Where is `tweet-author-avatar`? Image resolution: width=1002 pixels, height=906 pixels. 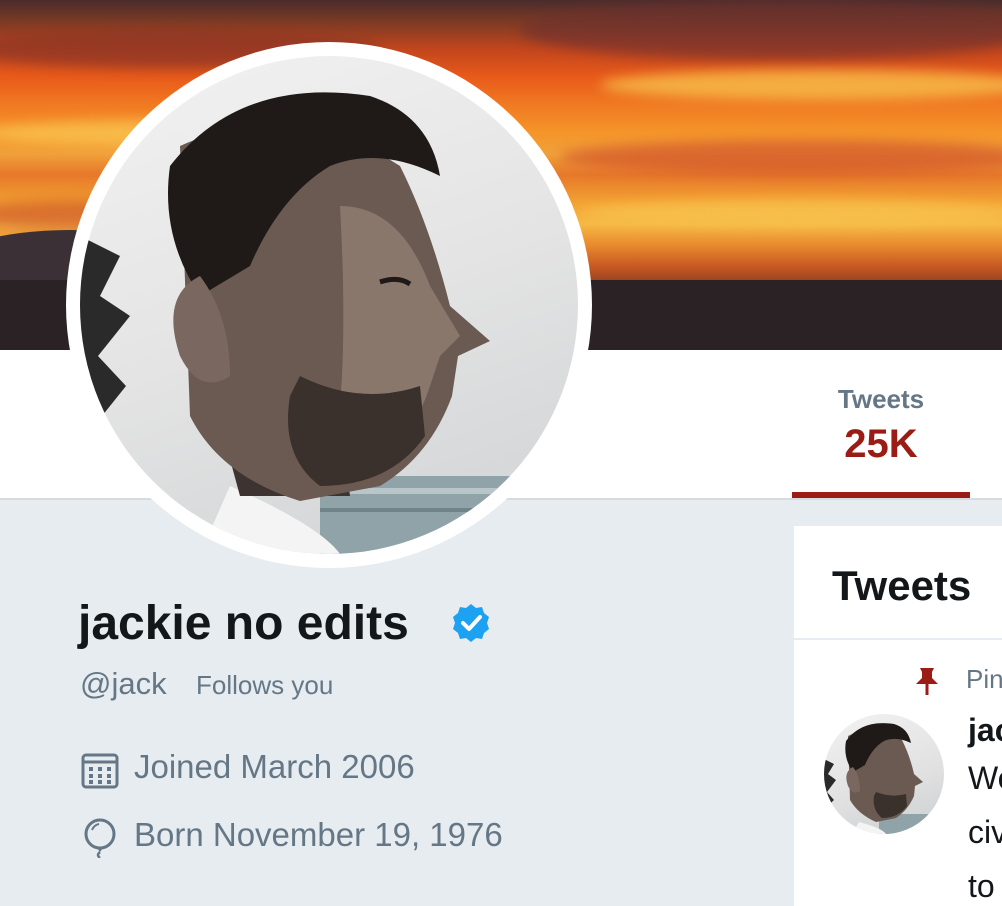 tweet-author-avatar is located at coordinates (884, 774).